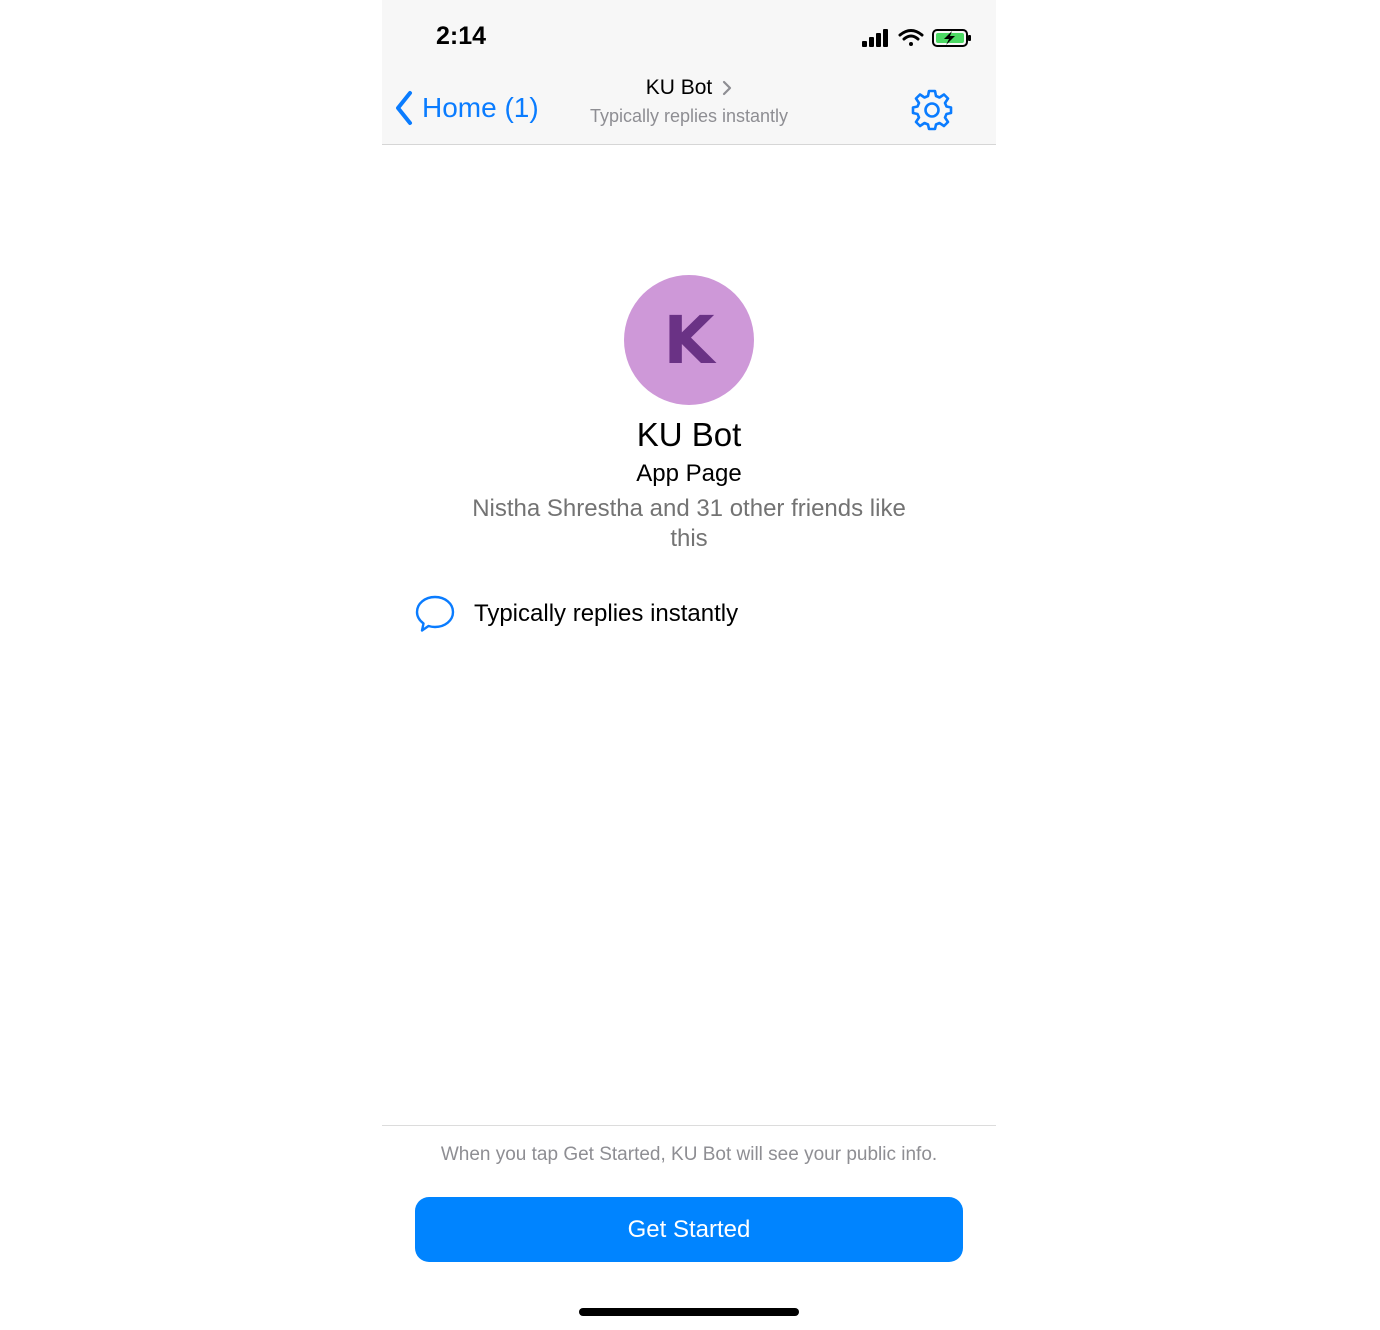 The height and width of the screenshot is (1330, 1380). What do you see at coordinates (689, 116) in the screenshot?
I see `conversation-subtitle: Typically replies instantly` at bounding box center [689, 116].